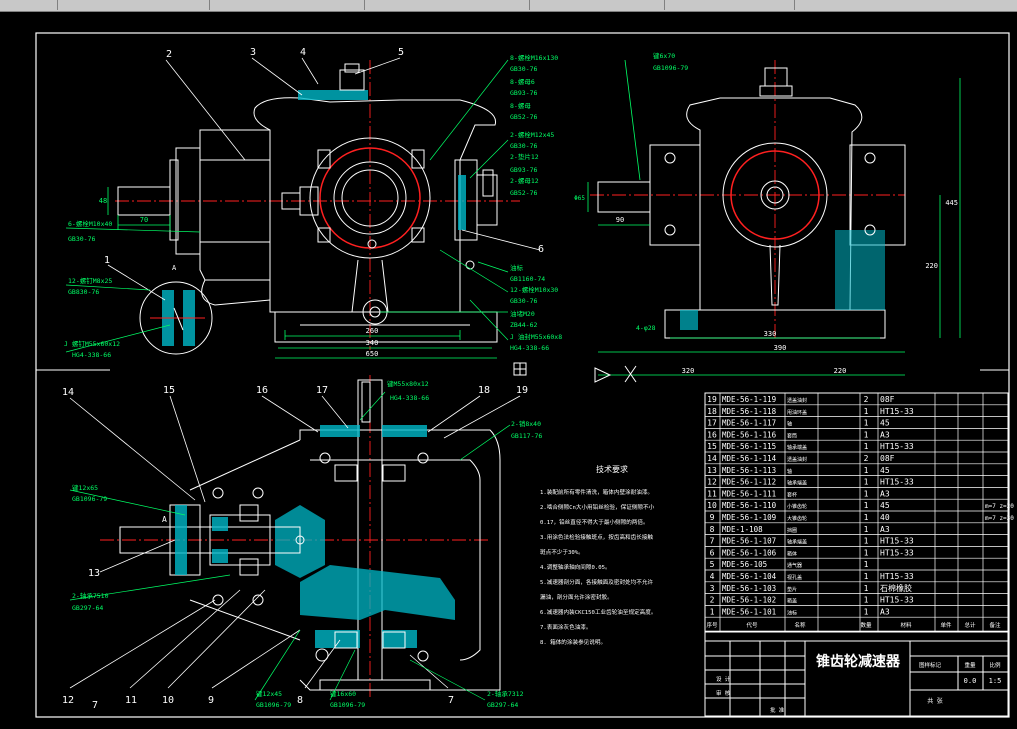 This screenshot has width=1017, height=729. I want to click on callout-left: 12-螺钉M8x25, so click(90, 280).